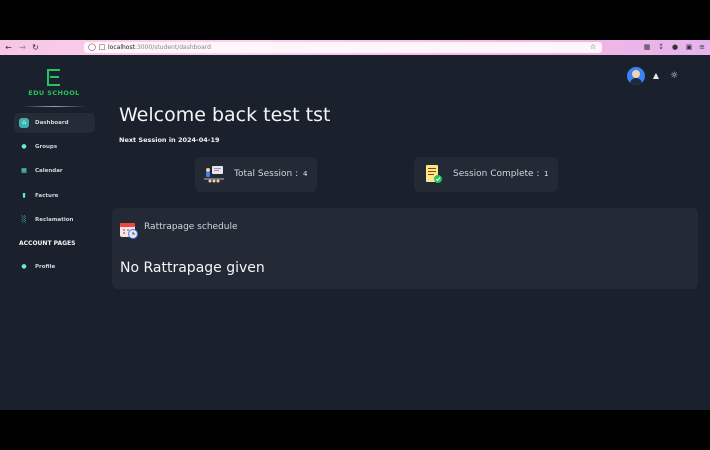 The image size is (710, 450). I want to click on sidebar-item-reclamation: ░ Reclamation, so click(54, 220).